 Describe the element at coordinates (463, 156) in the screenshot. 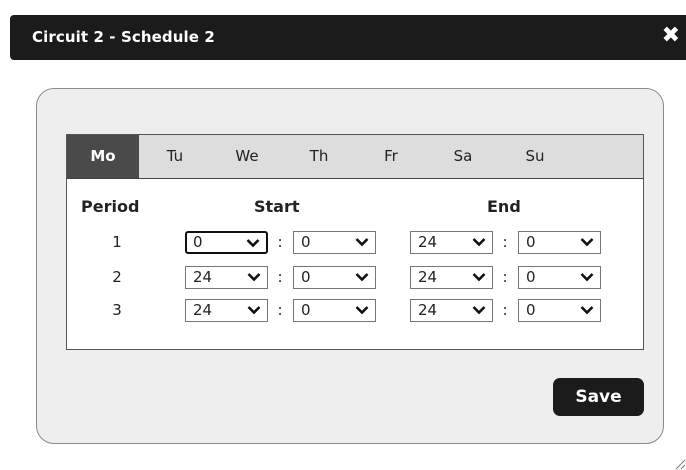

I see `tab-sa: Sa` at that location.